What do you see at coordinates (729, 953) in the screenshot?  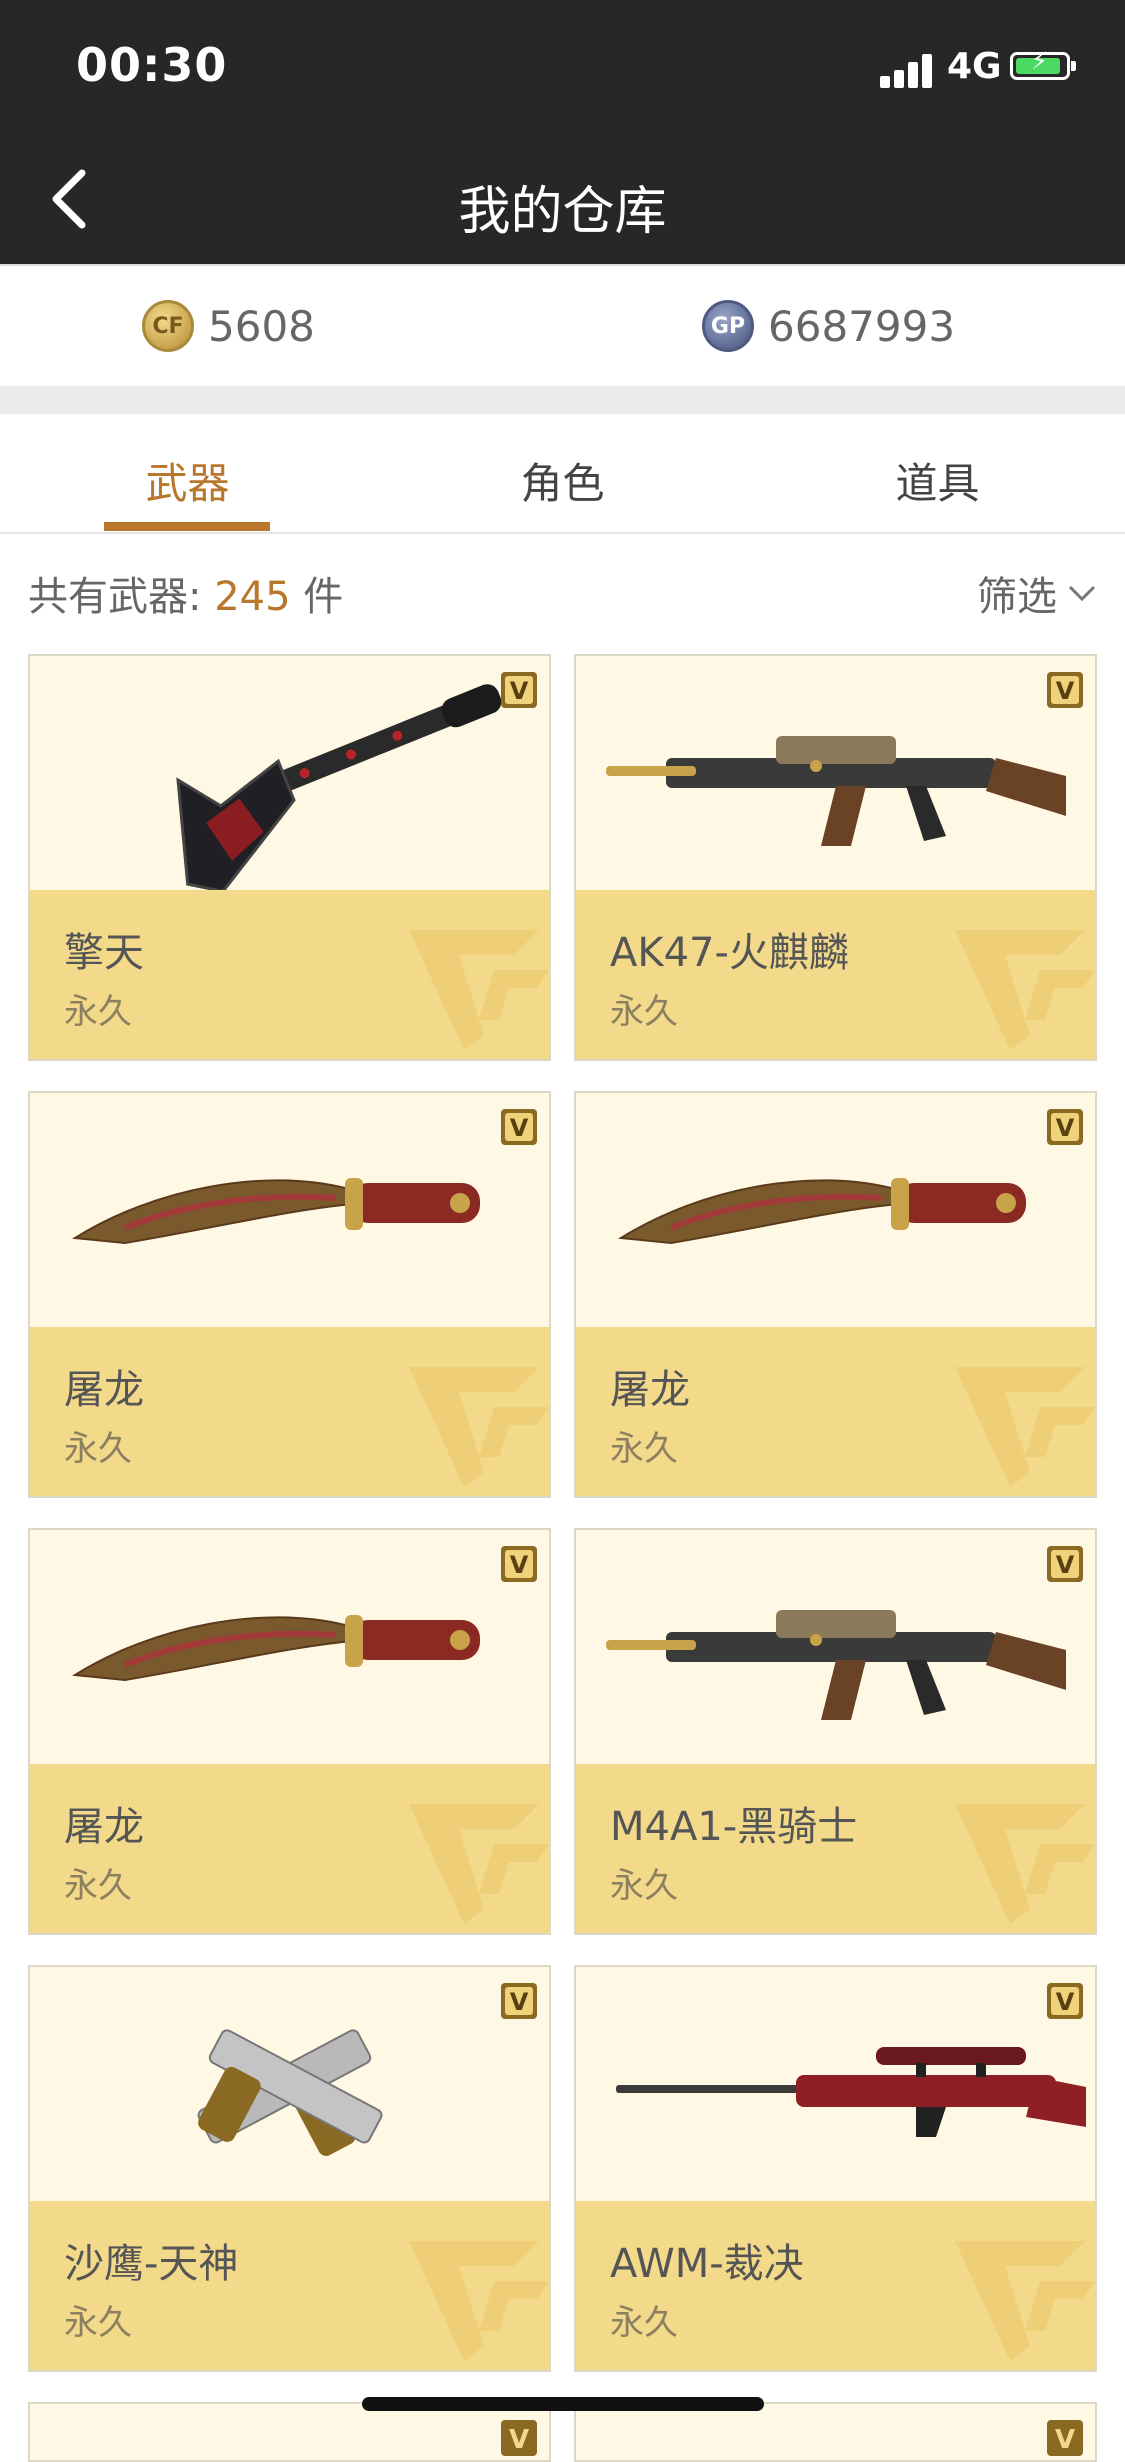 I see `weapon-name: AK47-火麒麟` at bounding box center [729, 953].